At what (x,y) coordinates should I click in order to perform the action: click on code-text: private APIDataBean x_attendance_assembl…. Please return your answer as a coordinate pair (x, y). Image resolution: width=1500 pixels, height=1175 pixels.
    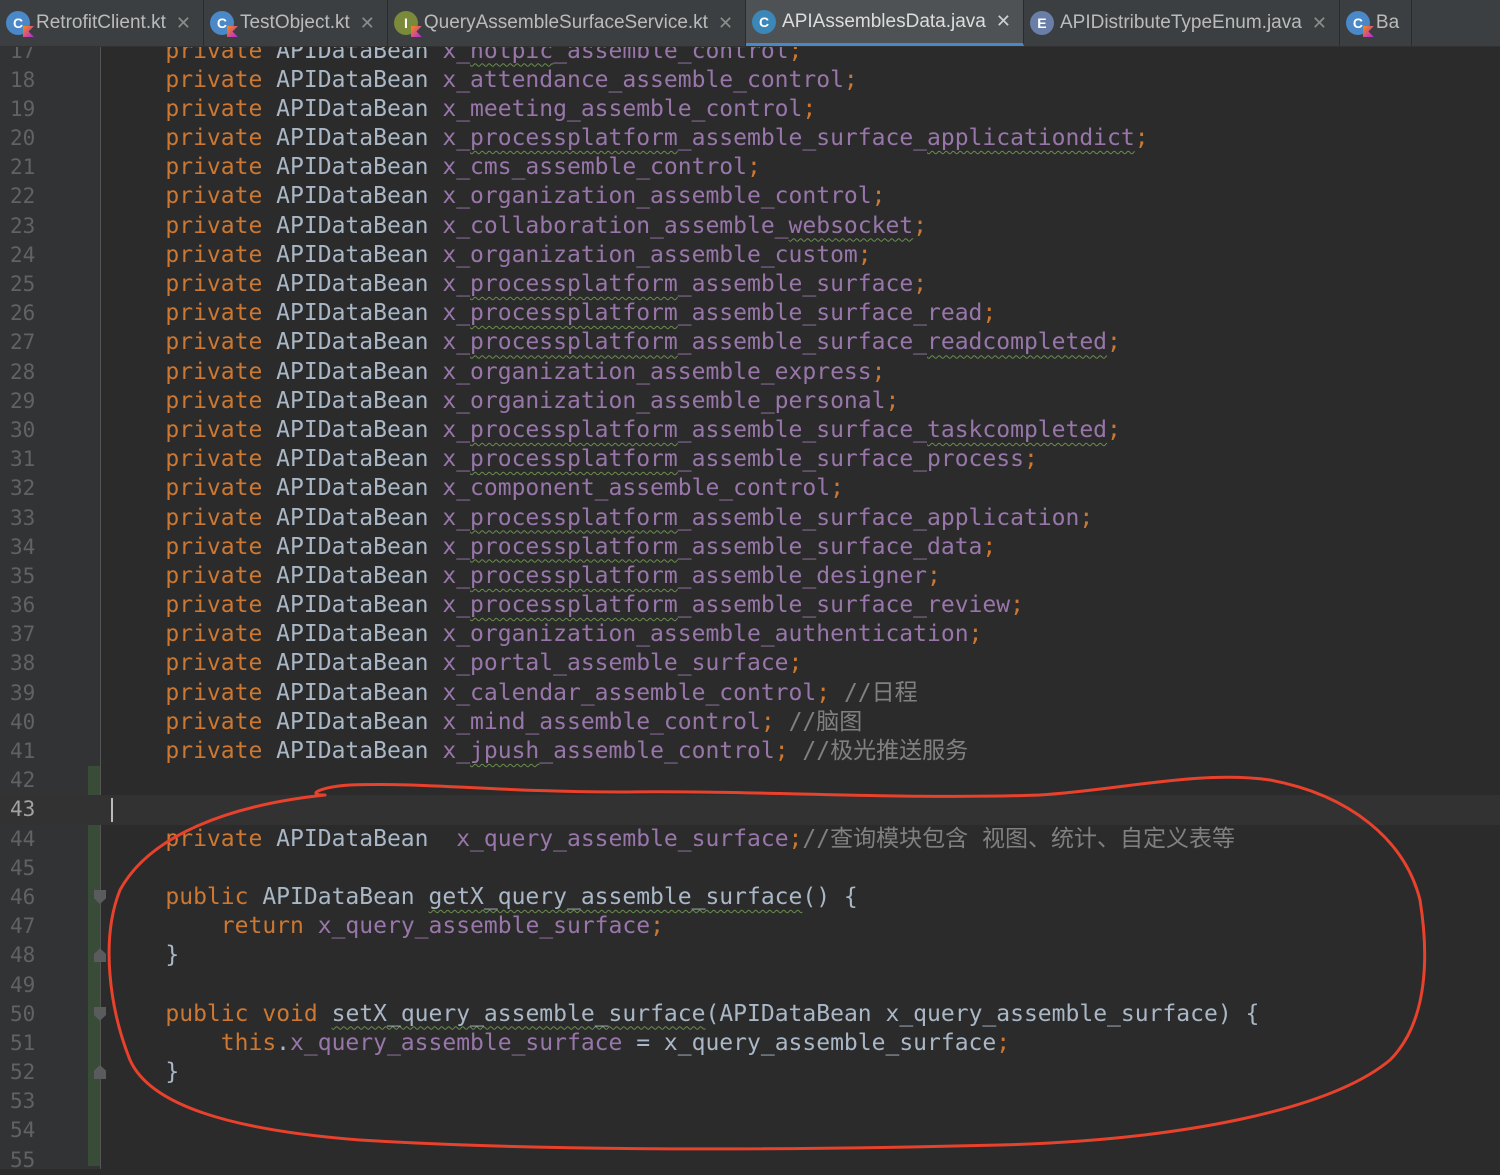
    Looking at the image, I should click on (483, 80).